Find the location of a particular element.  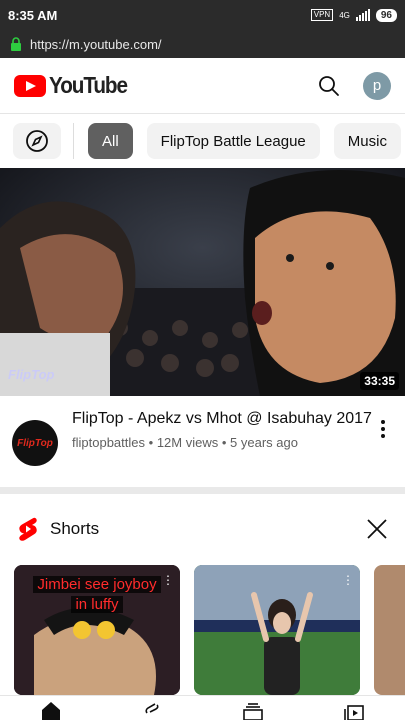

view-count: 12M views is located at coordinates (187, 442).